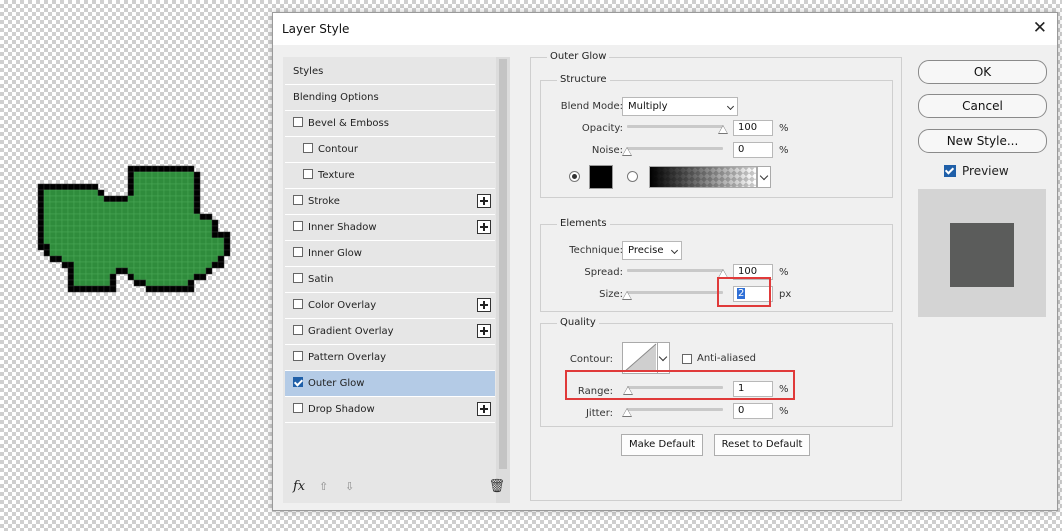 The height and width of the screenshot is (531, 1062). I want to click on structure-title: Structure, so click(583, 79).